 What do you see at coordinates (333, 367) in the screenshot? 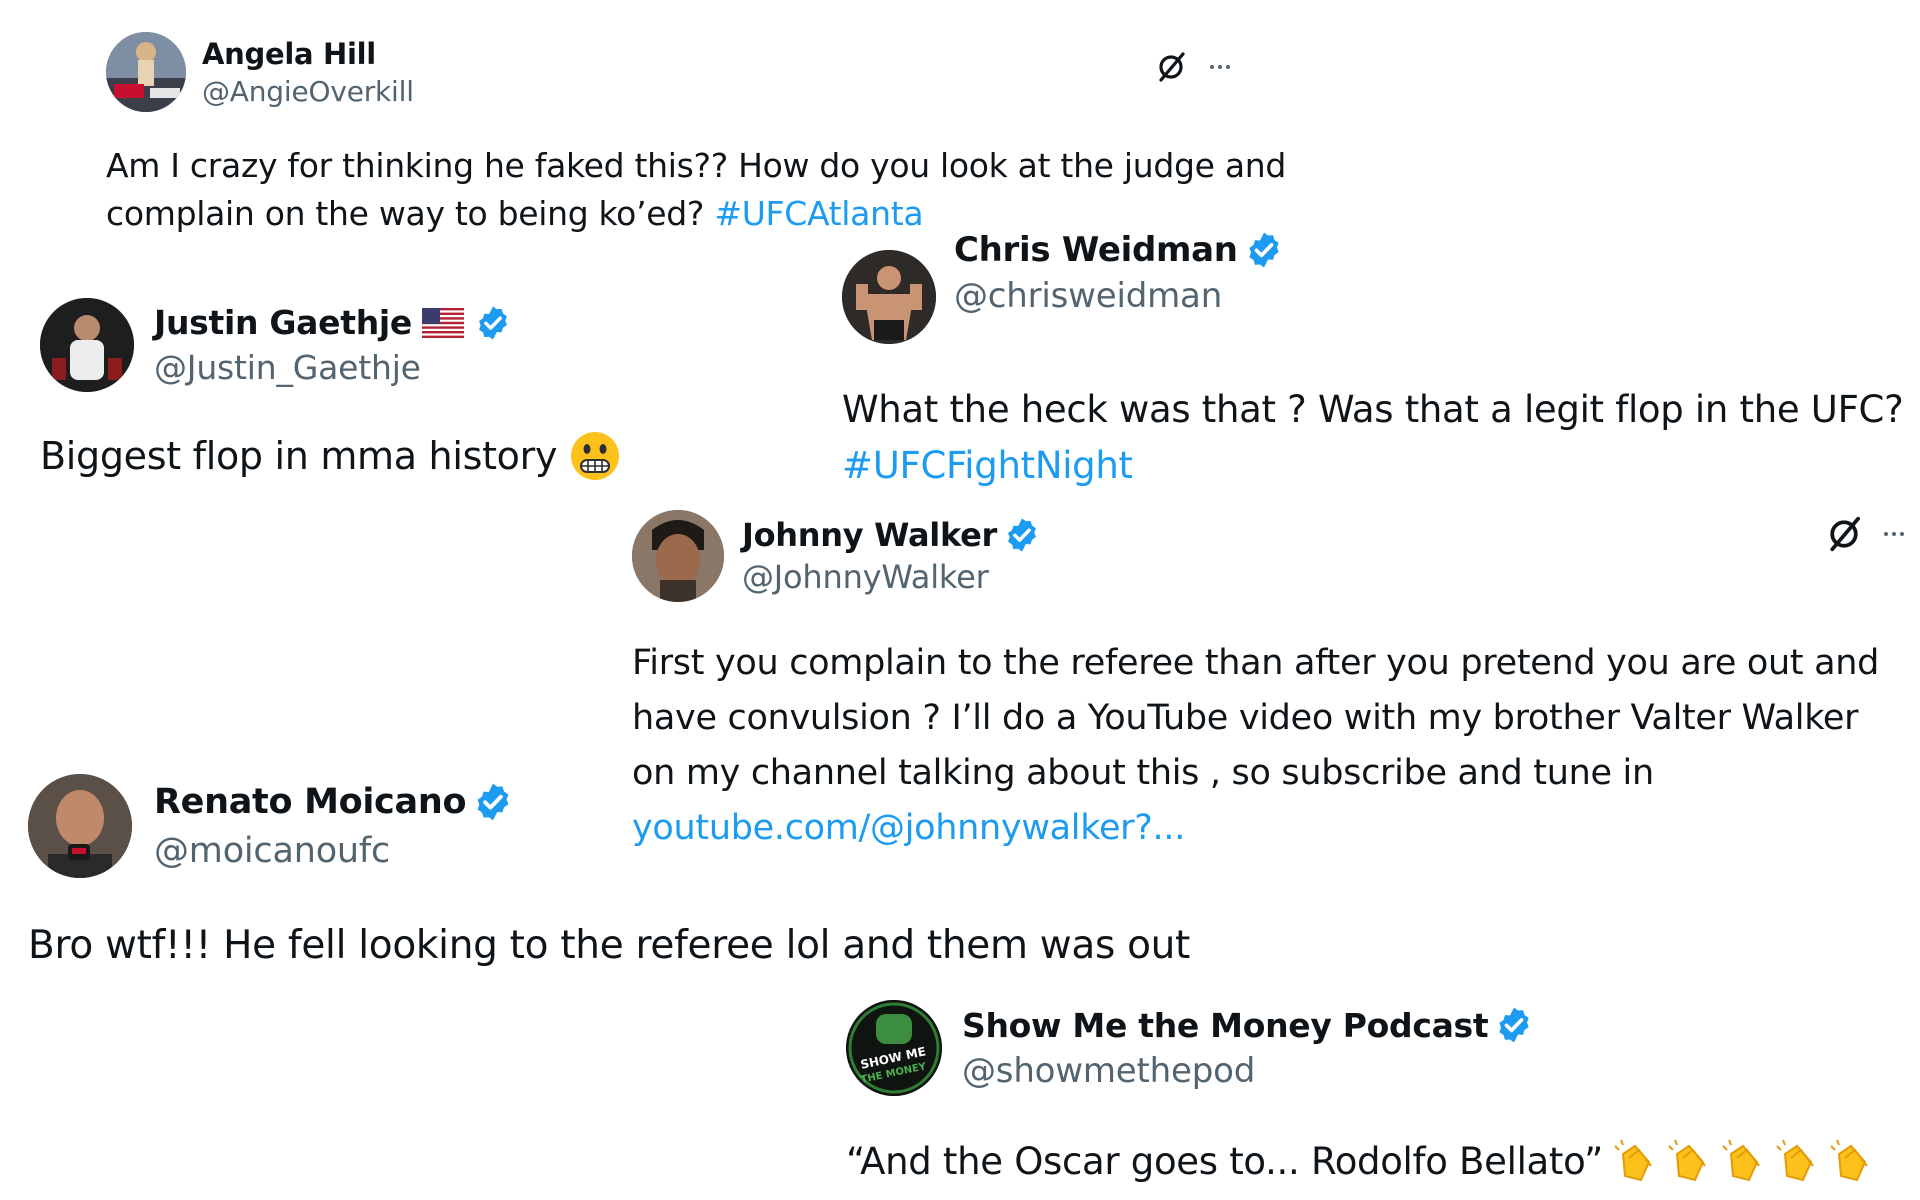
I see `handle: @Justin_Gaethje` at bounding box center [333, 367].